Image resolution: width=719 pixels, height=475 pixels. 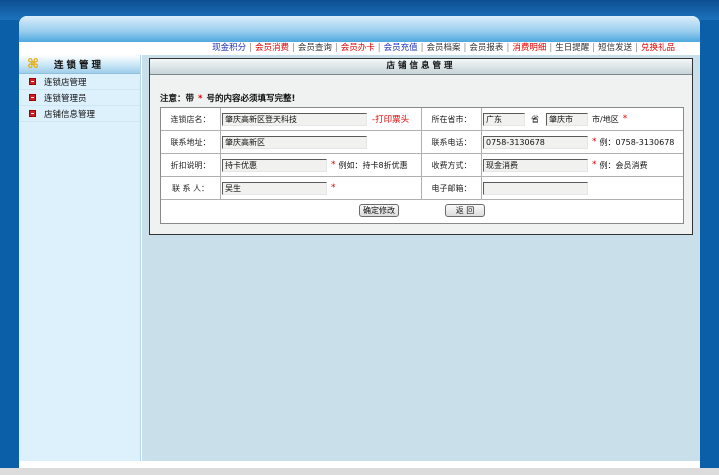 I want to click on sidebar-item-store-info: 店铺信息管理, so click(x=79, y=114).